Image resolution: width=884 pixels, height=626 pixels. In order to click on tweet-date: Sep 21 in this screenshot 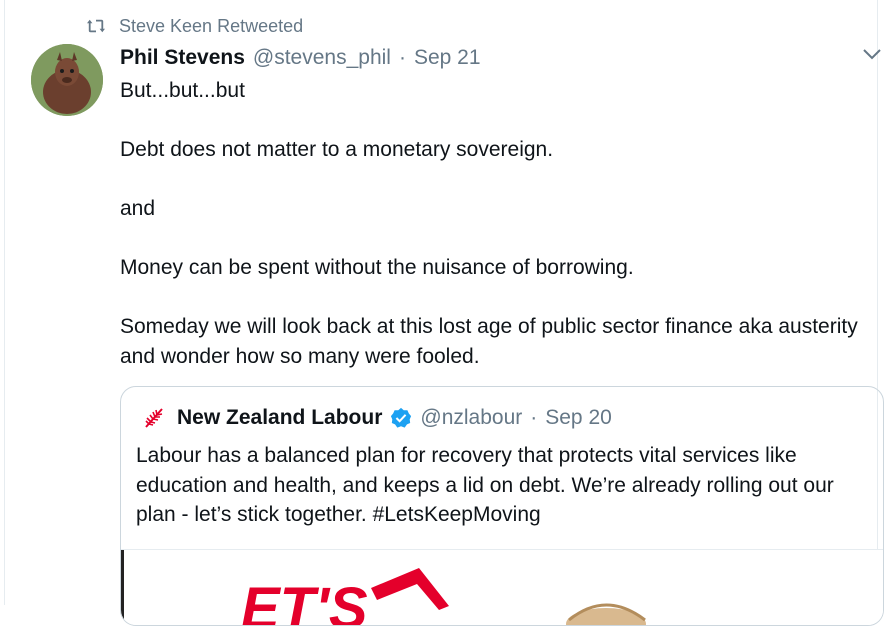, I will do `click(447, 58)`.